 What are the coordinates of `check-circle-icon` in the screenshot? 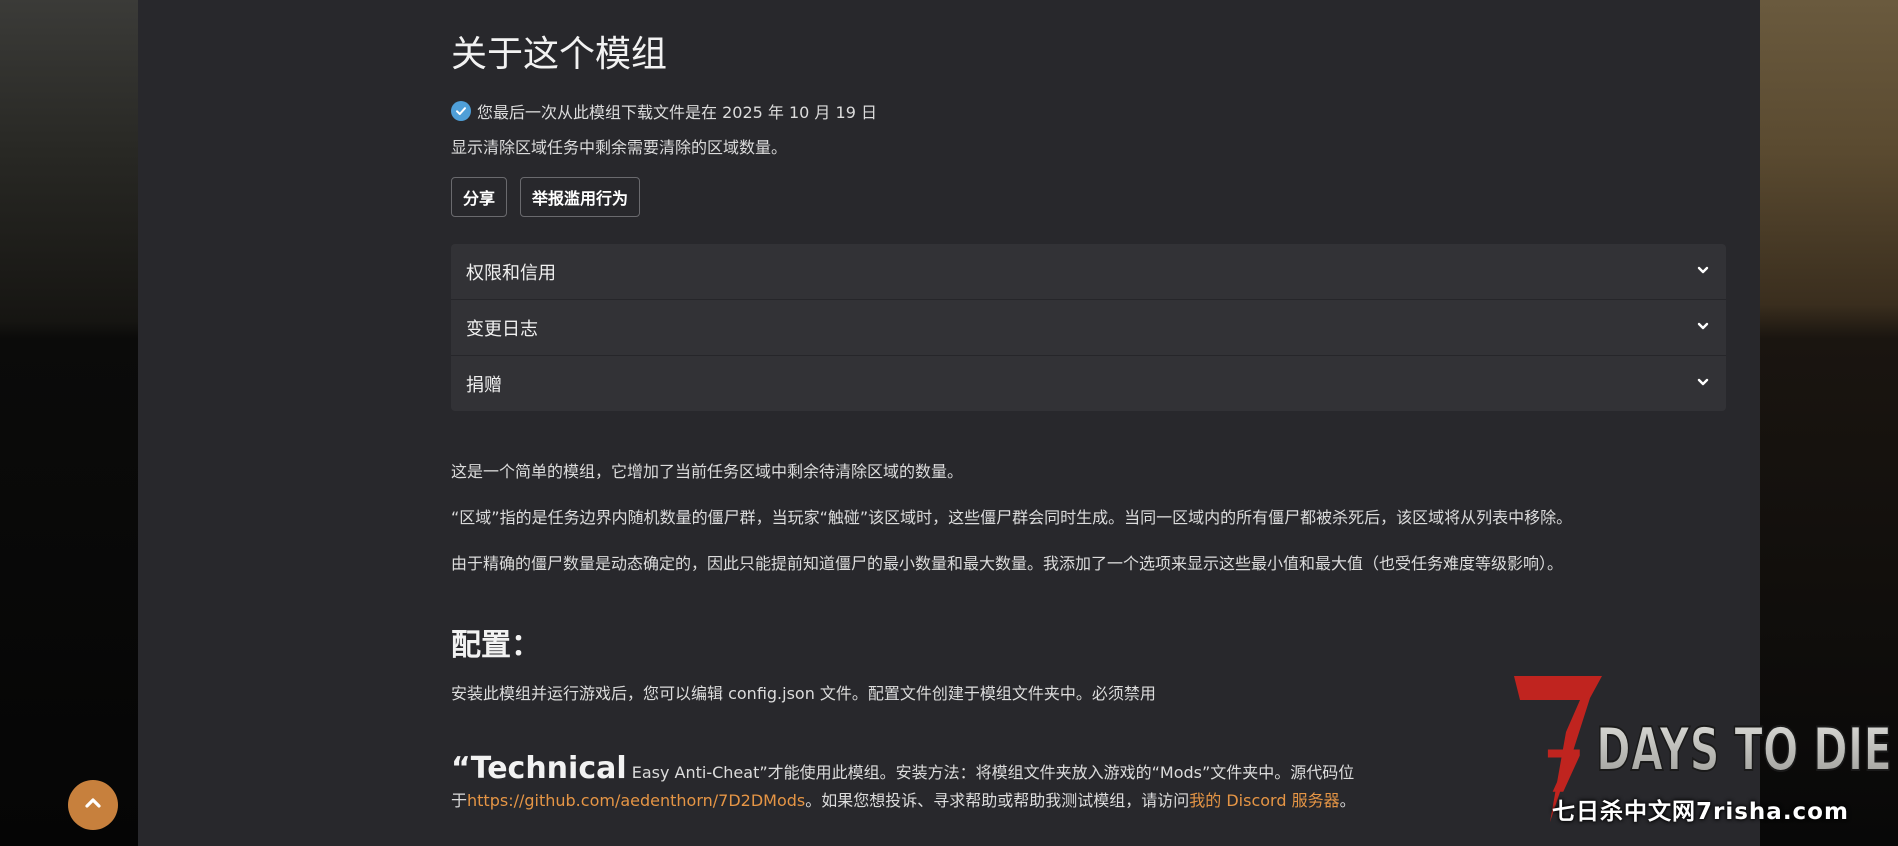 It's located at (461, 111).